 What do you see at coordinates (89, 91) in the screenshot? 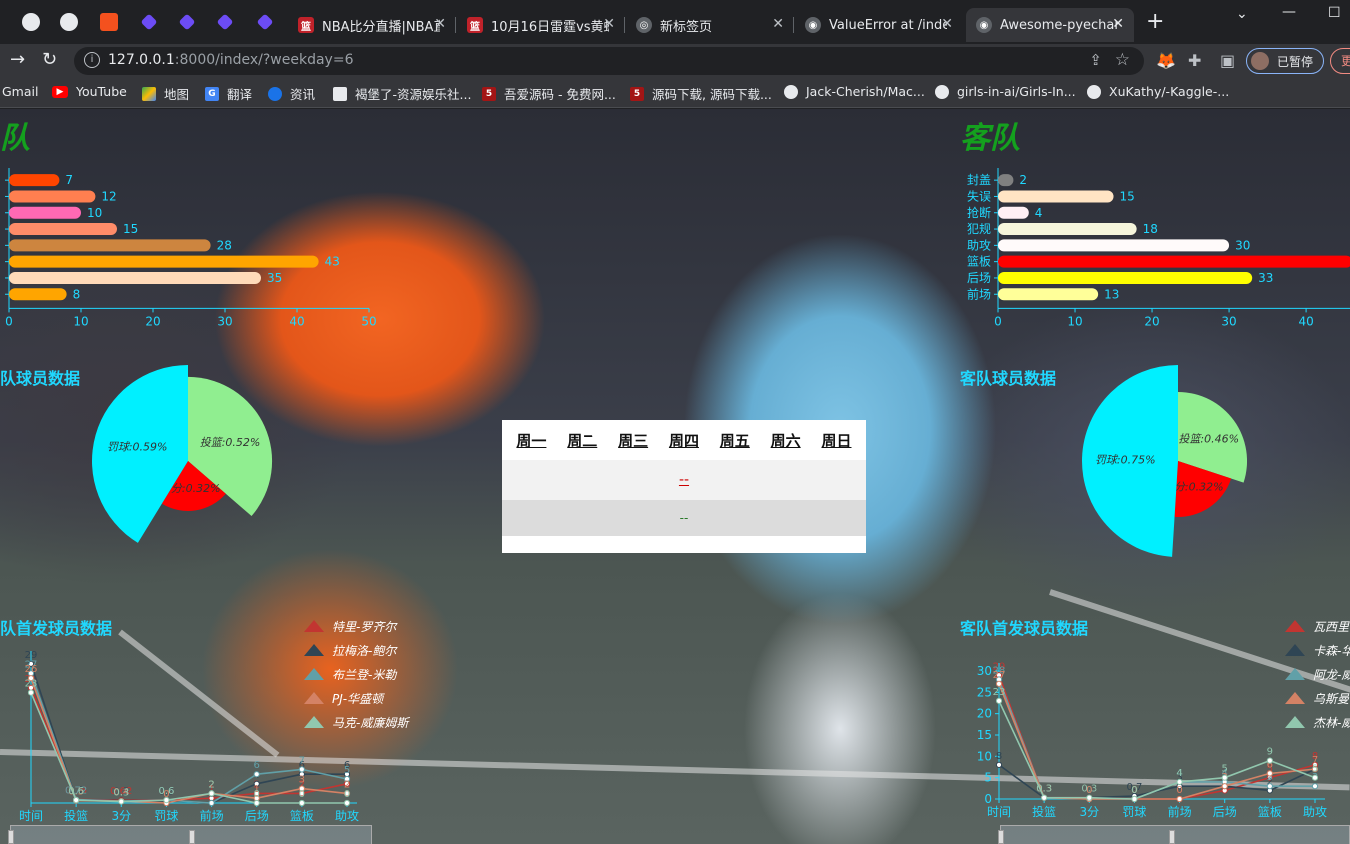
I see `bookmark-youtube: ▶ YouTube` at bounding box center [89, 91].